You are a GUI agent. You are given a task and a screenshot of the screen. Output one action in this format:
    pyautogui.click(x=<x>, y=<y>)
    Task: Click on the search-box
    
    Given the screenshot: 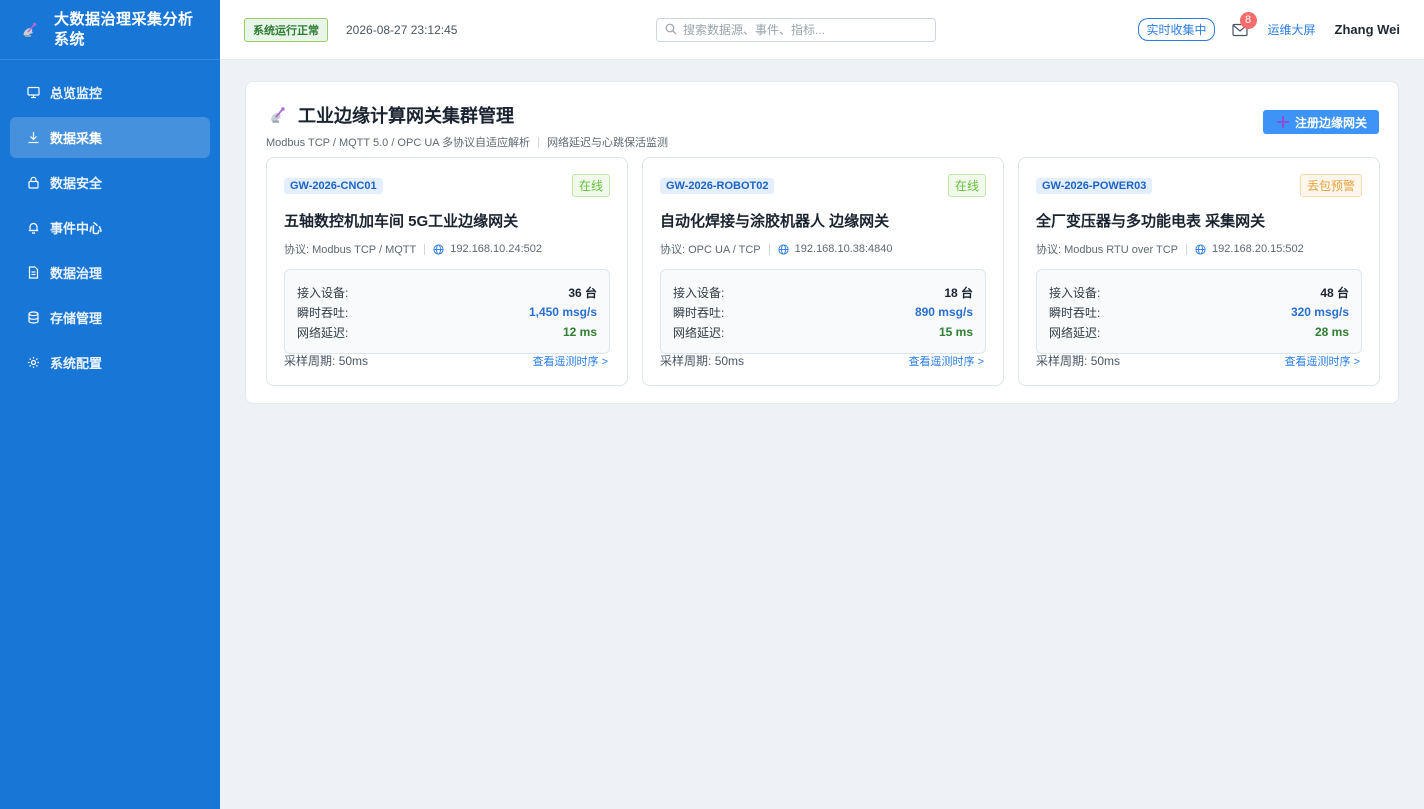 What is the action you would take?
    pyautogui.click(x=796, y=30)
    